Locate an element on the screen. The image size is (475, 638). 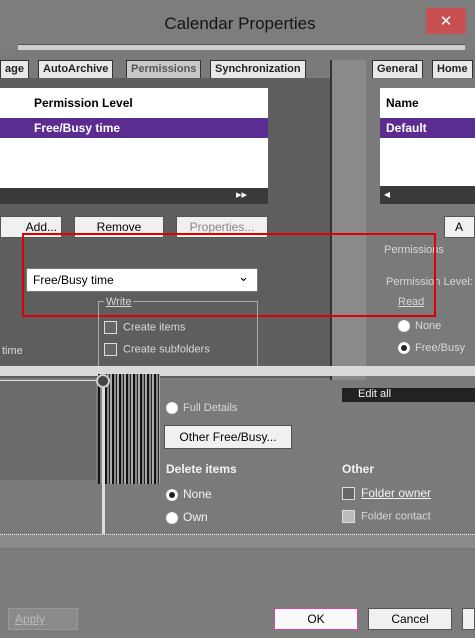
tab-strip is located at coordinates (241, 47).